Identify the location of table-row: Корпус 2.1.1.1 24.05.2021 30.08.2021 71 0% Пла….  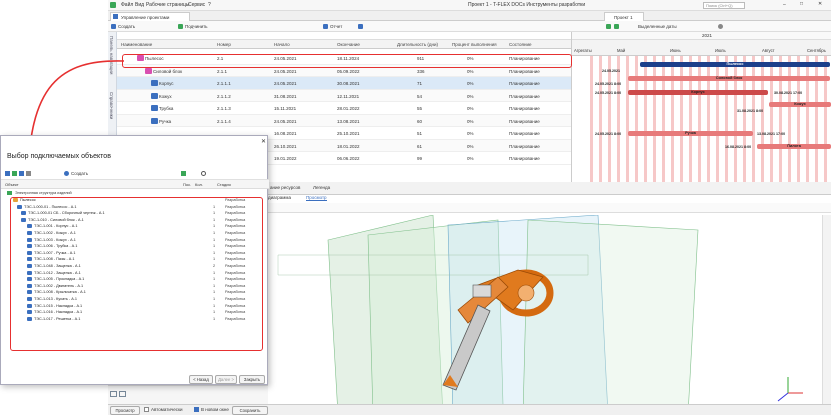
(344, 83).